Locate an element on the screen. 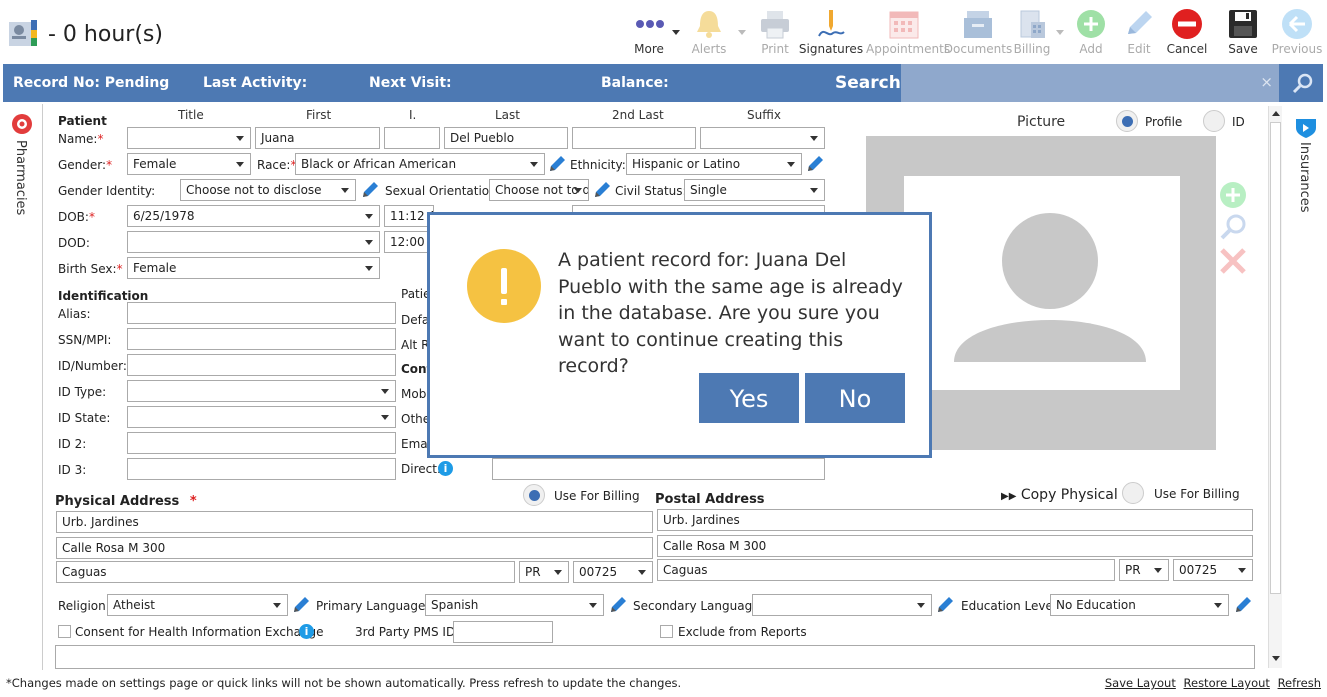 This screenshot has width=1327, height=697. id-radio is located at coordinates (1214, 121).